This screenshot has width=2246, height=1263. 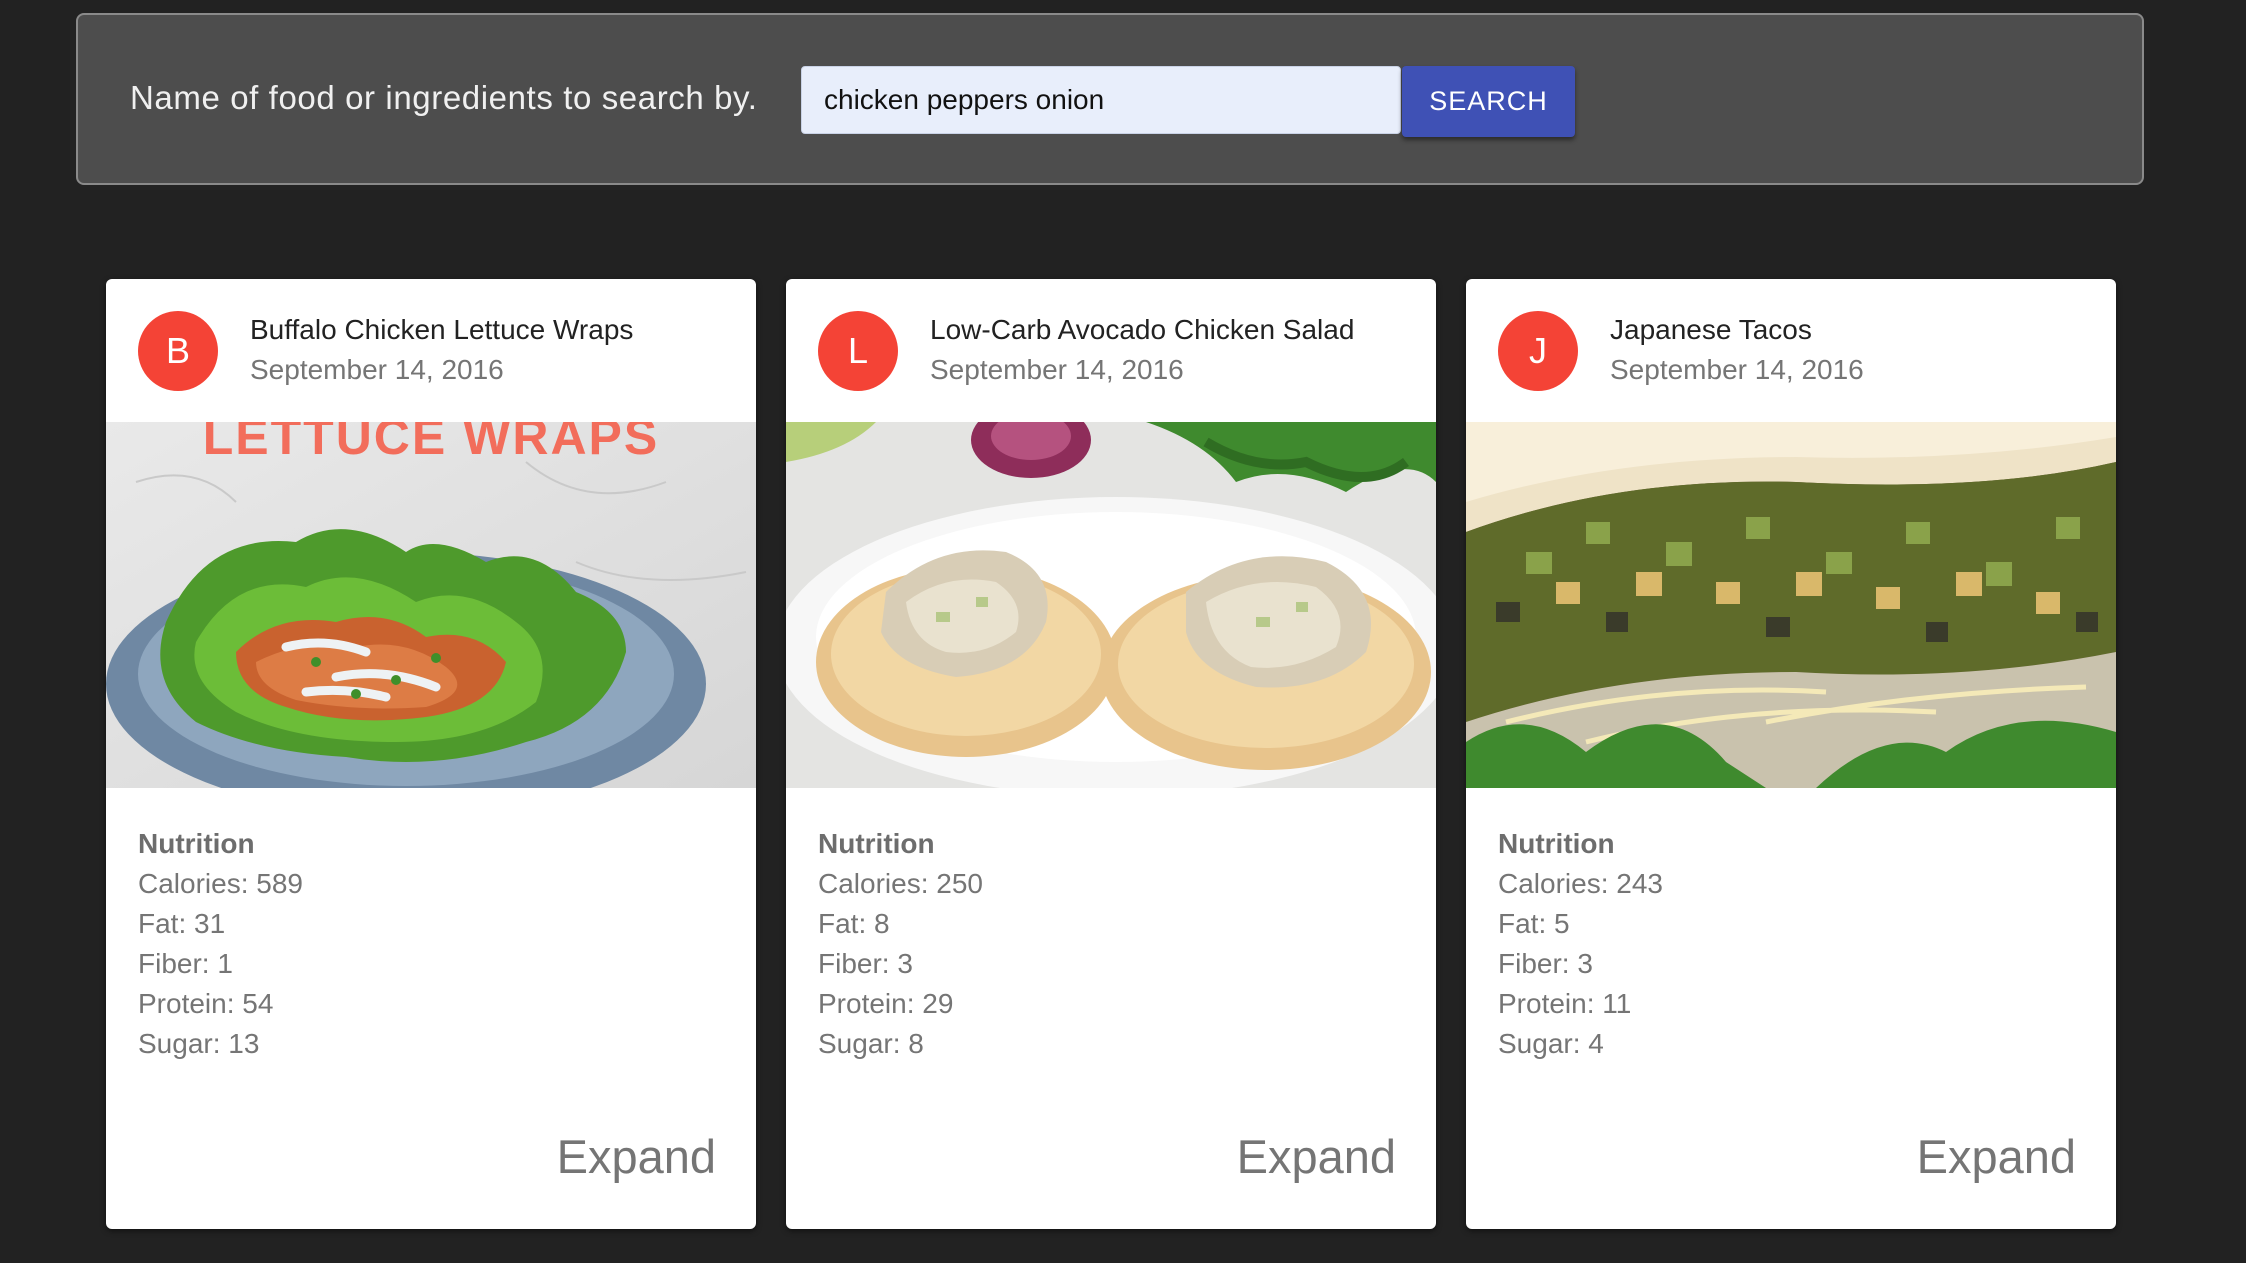 I want to click on avatar: L, so click(x=858, y=351).